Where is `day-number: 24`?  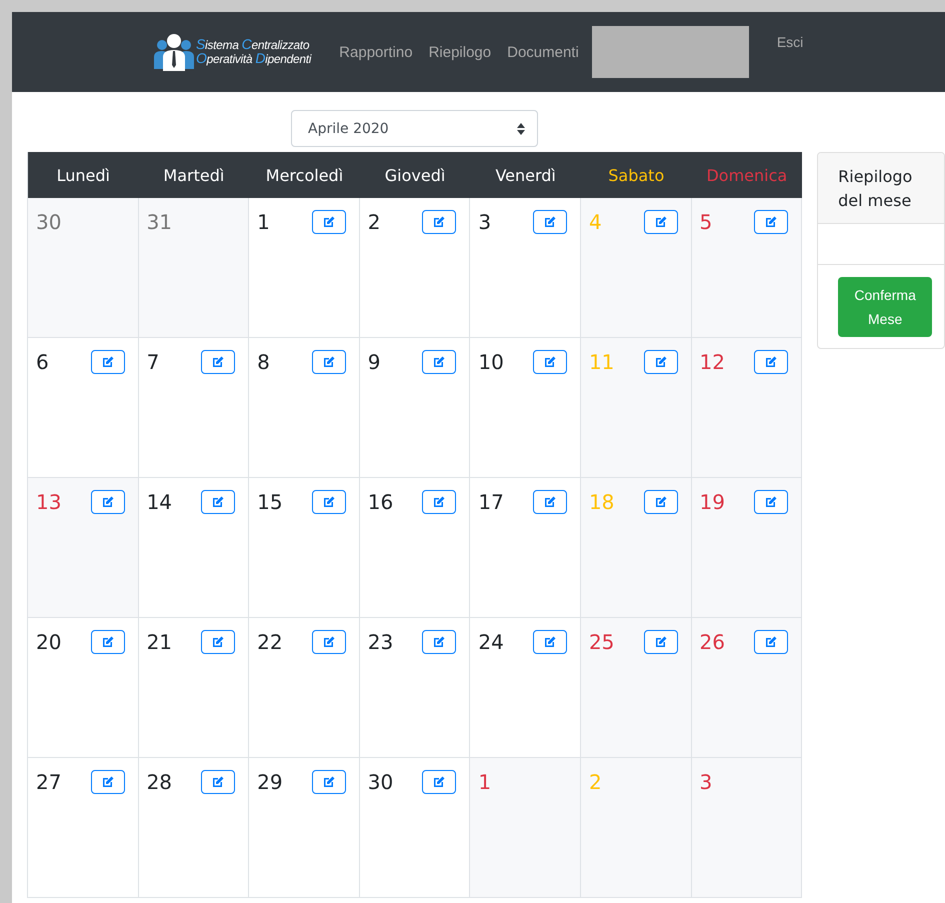
day-number: 24 is located at coordinates (491, 642).